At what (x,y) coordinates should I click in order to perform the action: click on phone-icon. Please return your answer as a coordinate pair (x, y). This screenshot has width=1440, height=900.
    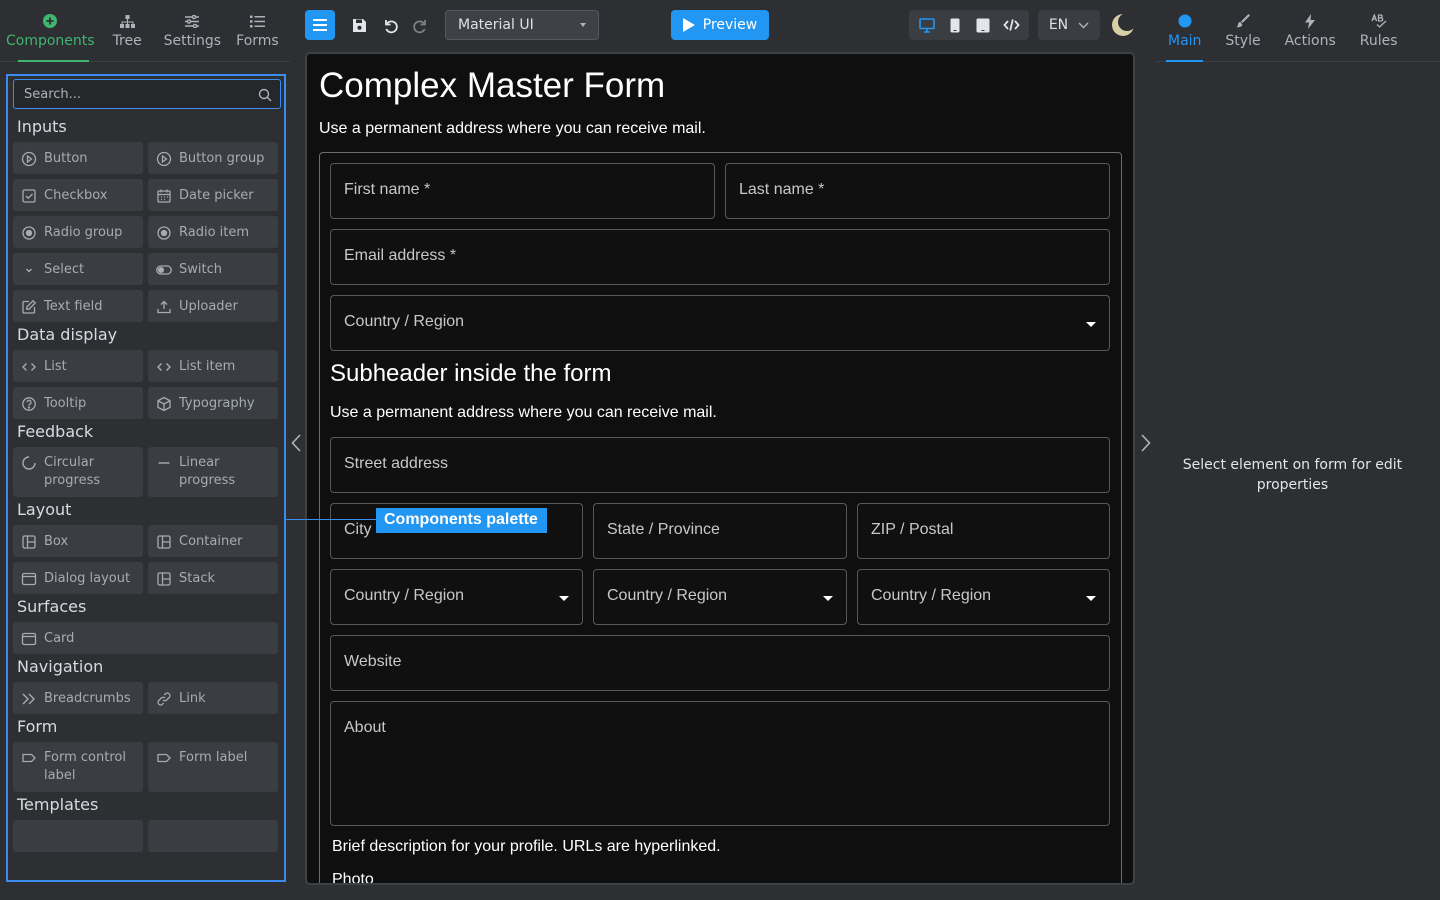
    Looking at the image, I should click on (955, 25).